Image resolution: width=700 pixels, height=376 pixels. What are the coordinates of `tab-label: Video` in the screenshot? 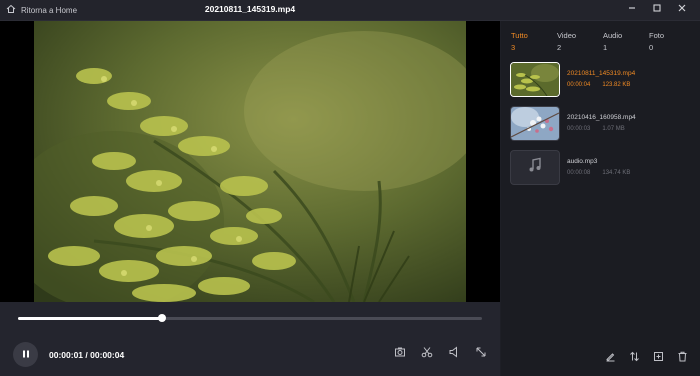 It's located at (567, 35).